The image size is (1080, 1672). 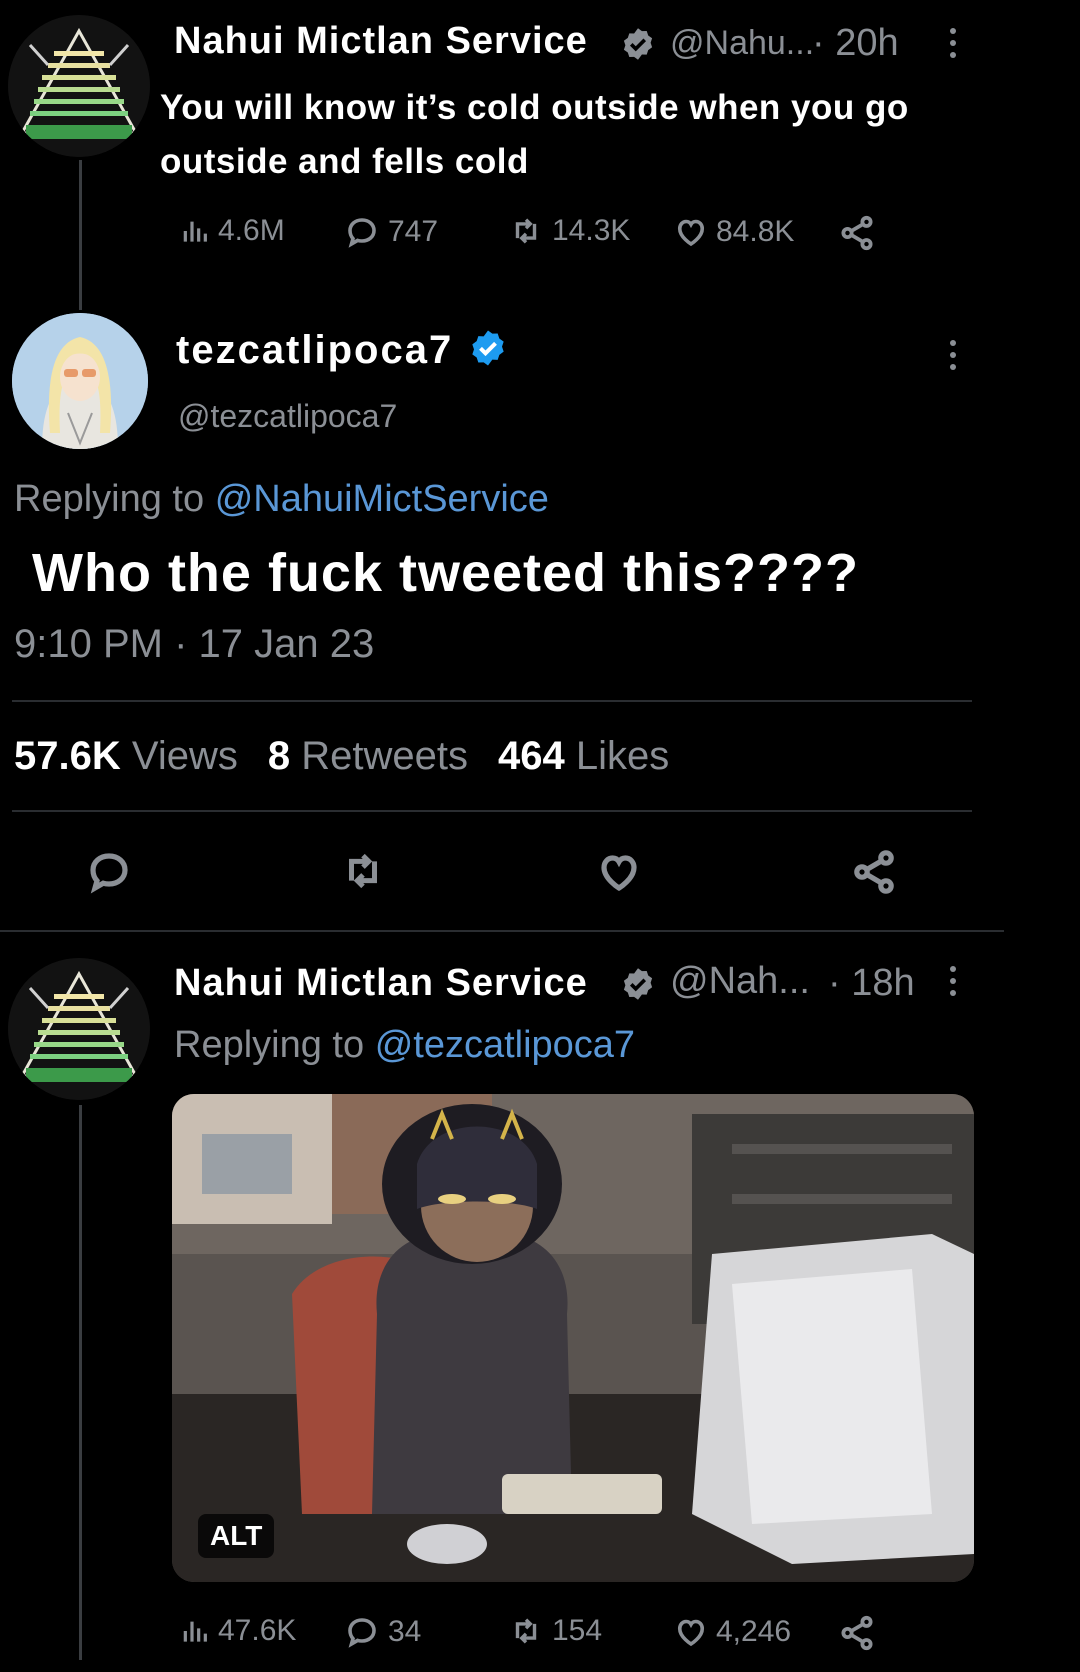 I want to click on tweet3-display-name: Nahui Mictlan Service, so click(x=381, y=983).